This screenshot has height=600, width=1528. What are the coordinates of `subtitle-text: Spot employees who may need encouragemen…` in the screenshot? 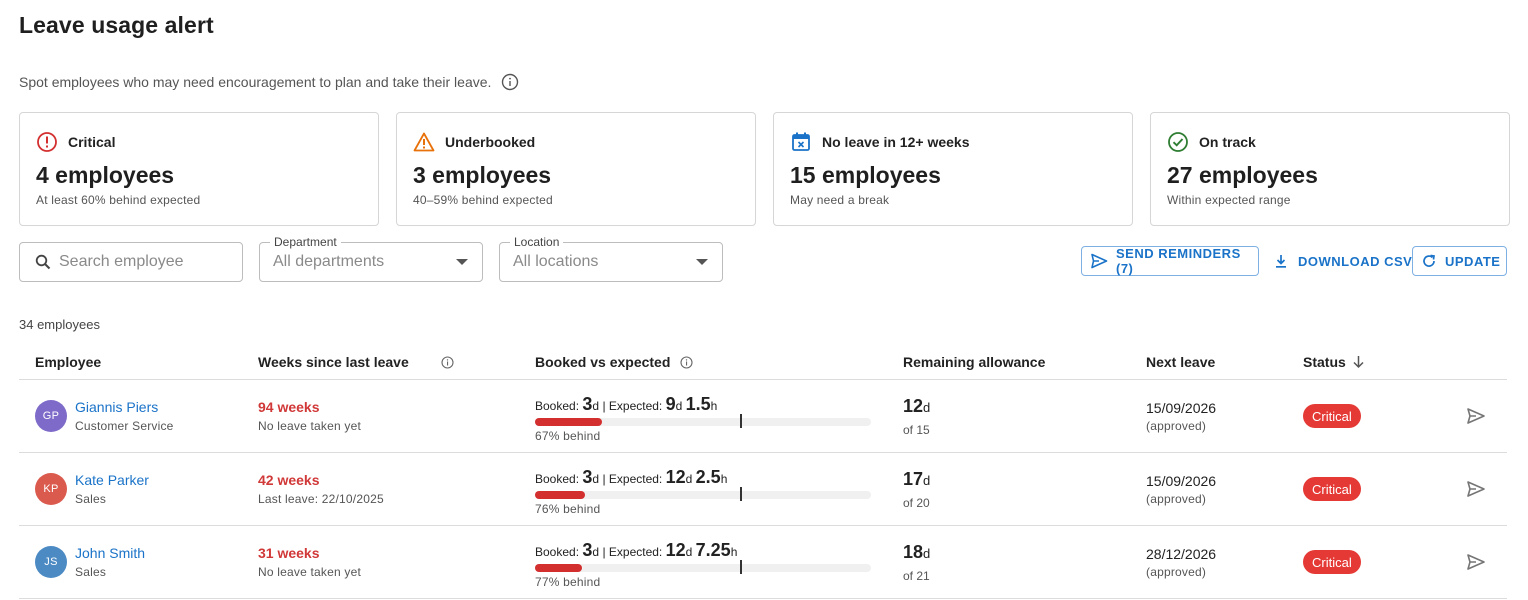 It's located at (255, 82).